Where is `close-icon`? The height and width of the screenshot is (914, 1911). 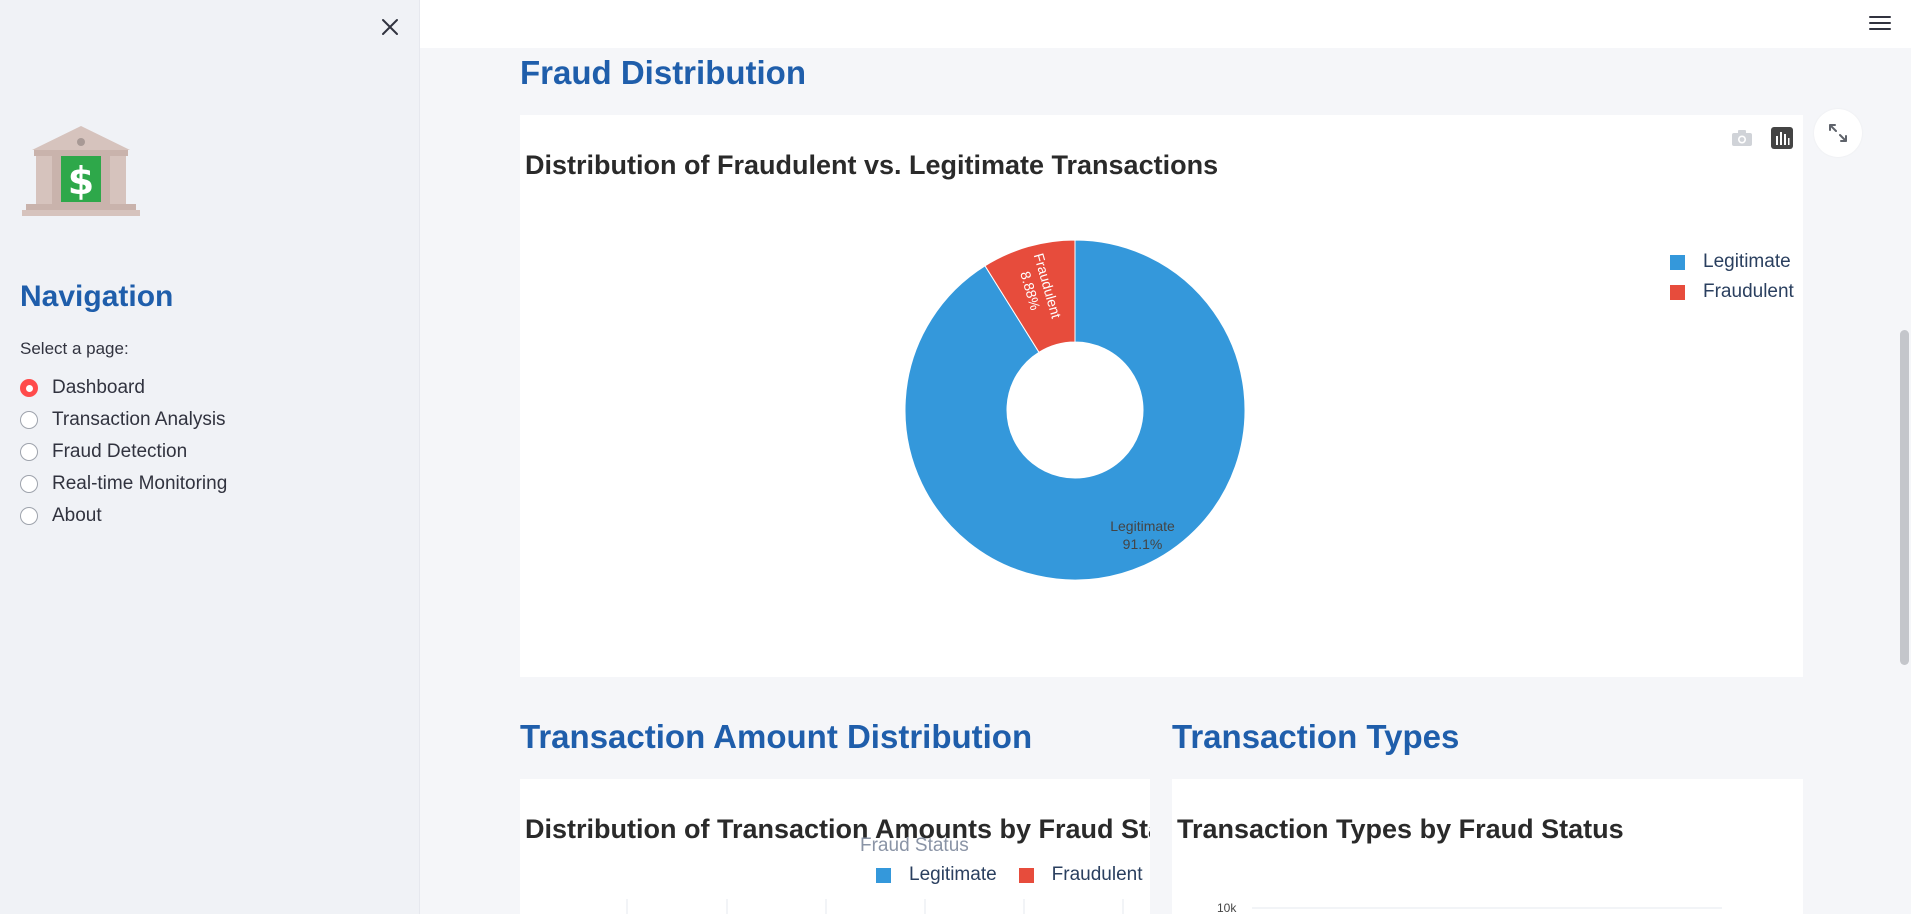 close-icon is located at coordinates (390, 27).